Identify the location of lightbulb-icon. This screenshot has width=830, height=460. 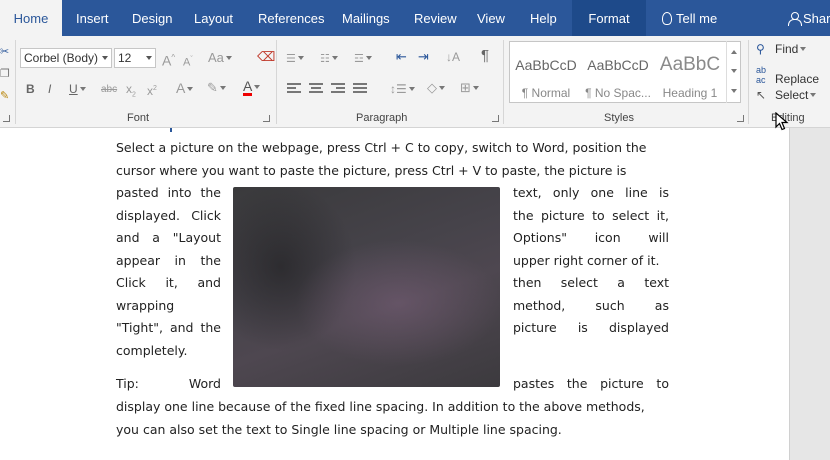
(667, 18).